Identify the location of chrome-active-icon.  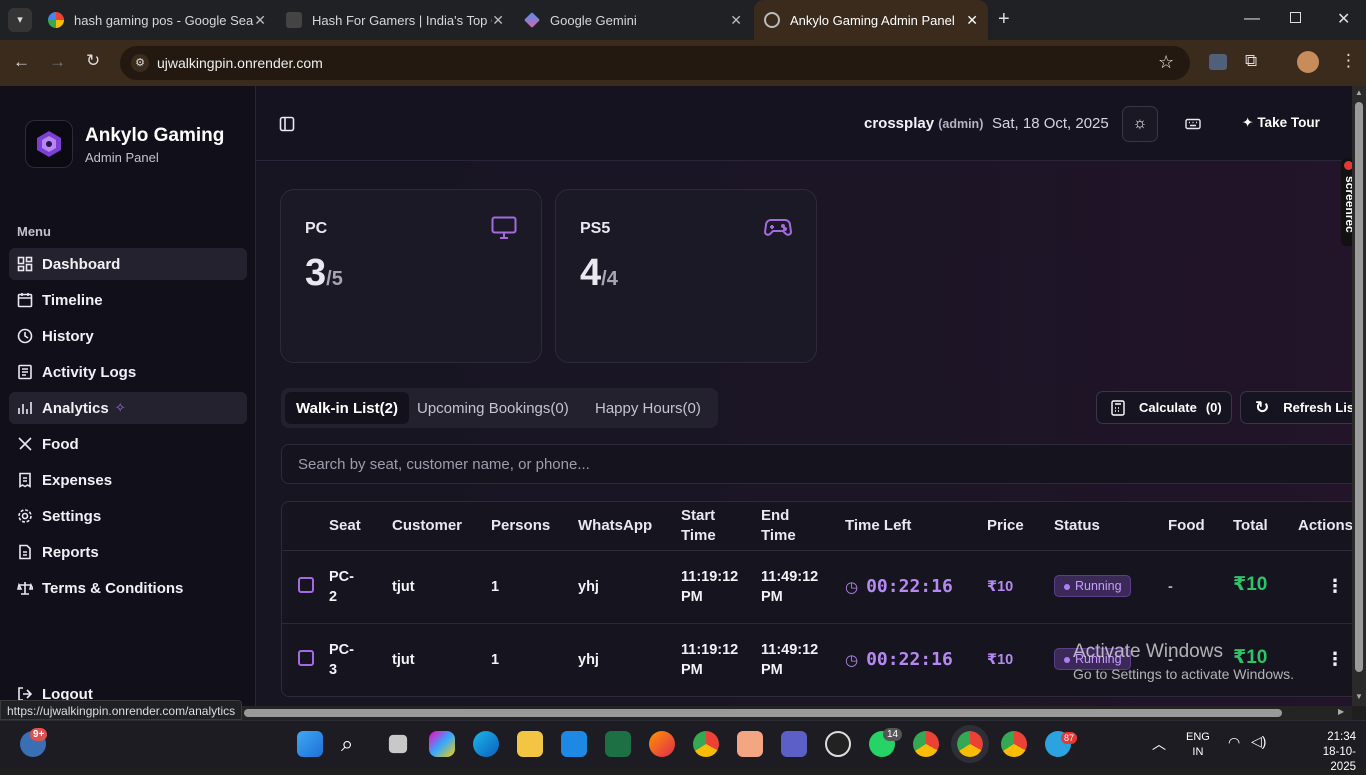
(970, 744).